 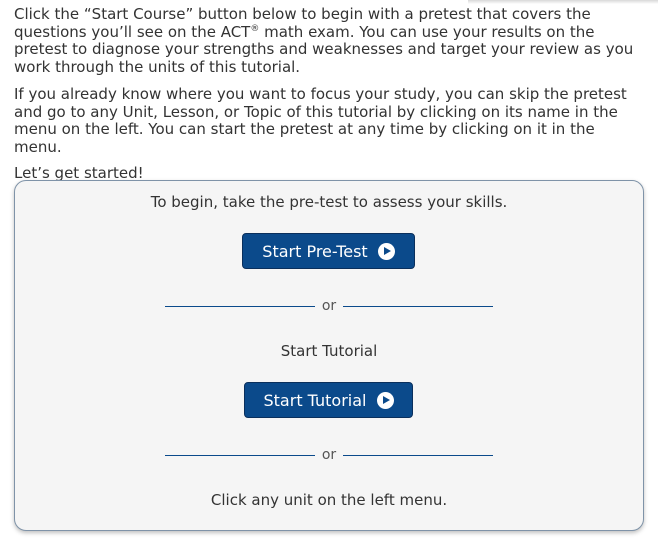 I want to click on or-label-1: or, so click(x=329, y=306).